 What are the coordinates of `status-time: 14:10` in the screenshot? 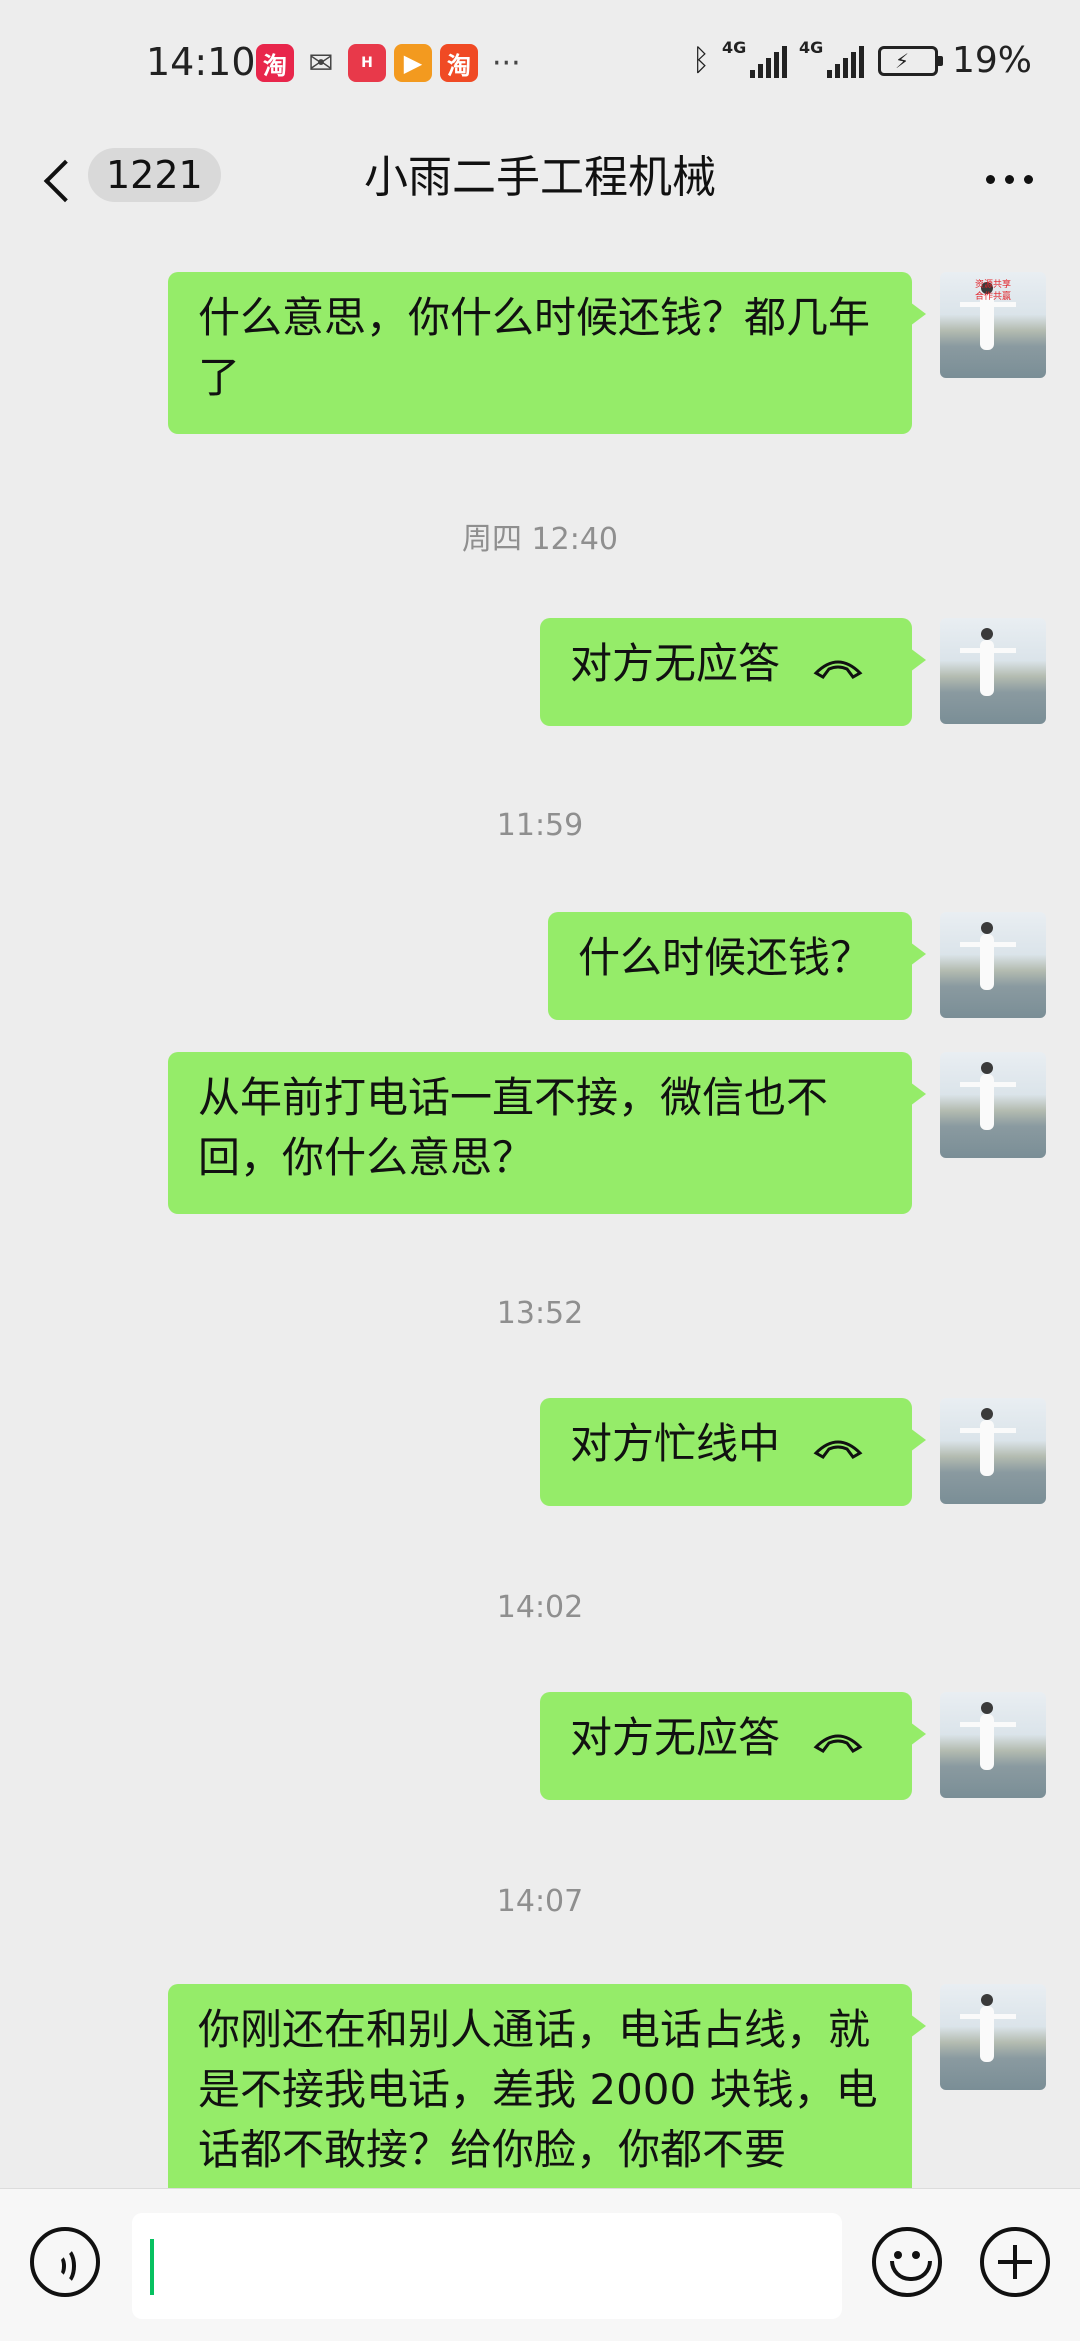 It's located at (201, 62).